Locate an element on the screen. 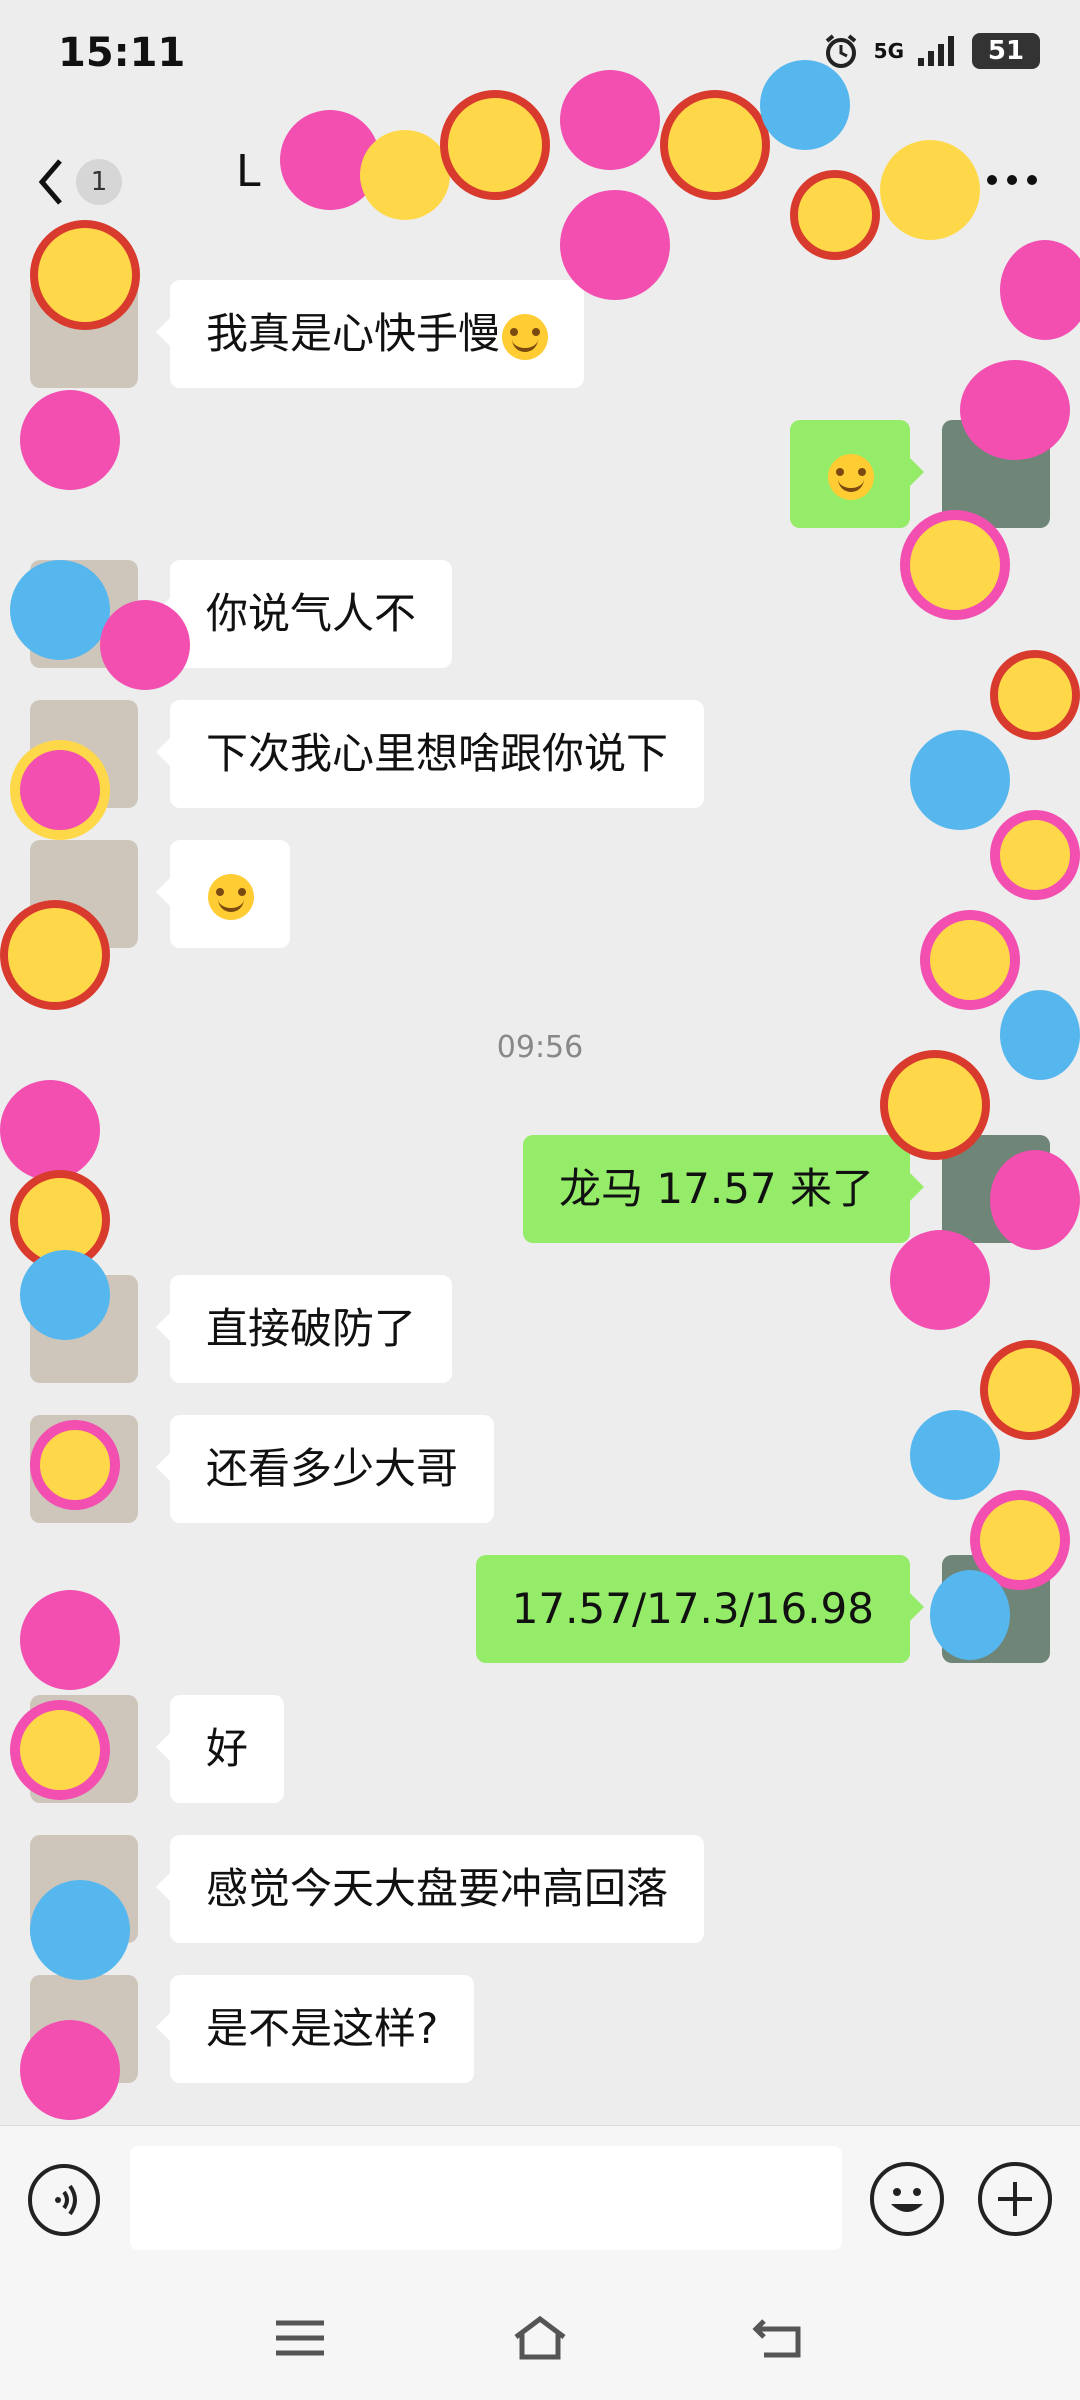  status-bar: 15:11 5G 51 is located at coordinates (540, 55).